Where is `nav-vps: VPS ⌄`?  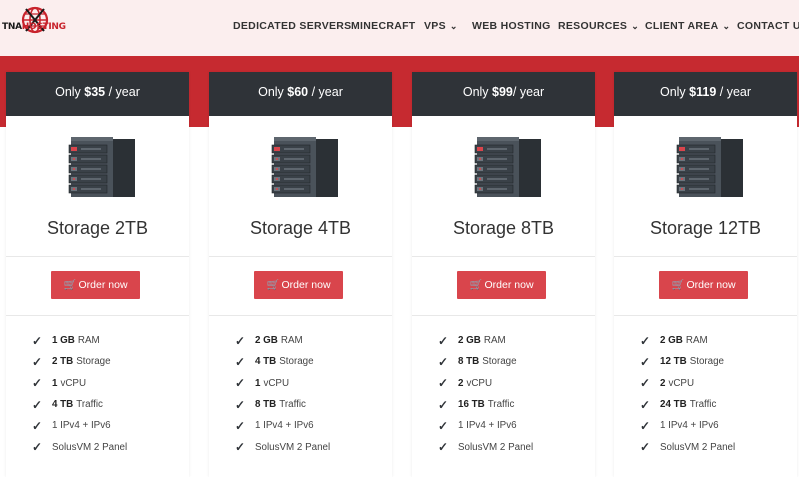
nav-vps: VPS ⌄ is located at coordinates (441, 26).